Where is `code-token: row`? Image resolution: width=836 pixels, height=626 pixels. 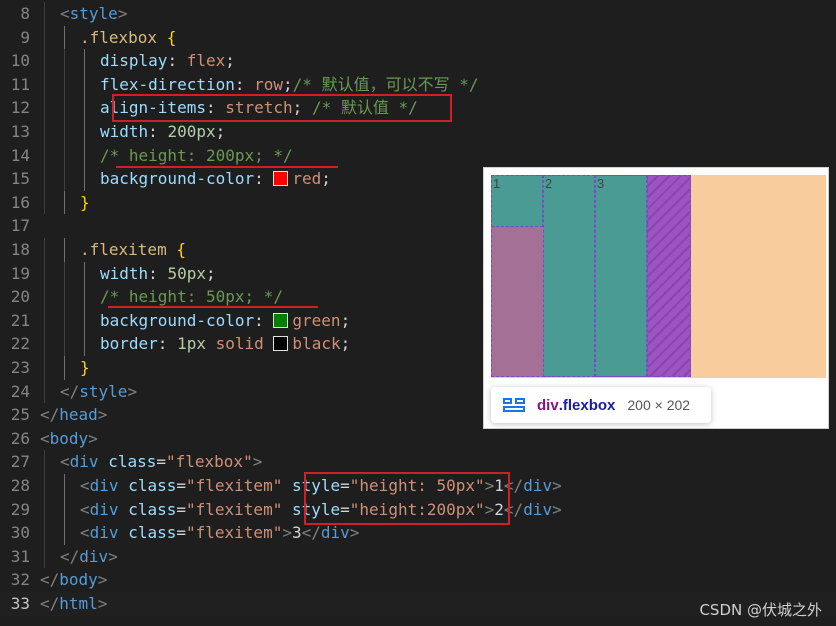 code-token: row is located at coordinates (269, 84).